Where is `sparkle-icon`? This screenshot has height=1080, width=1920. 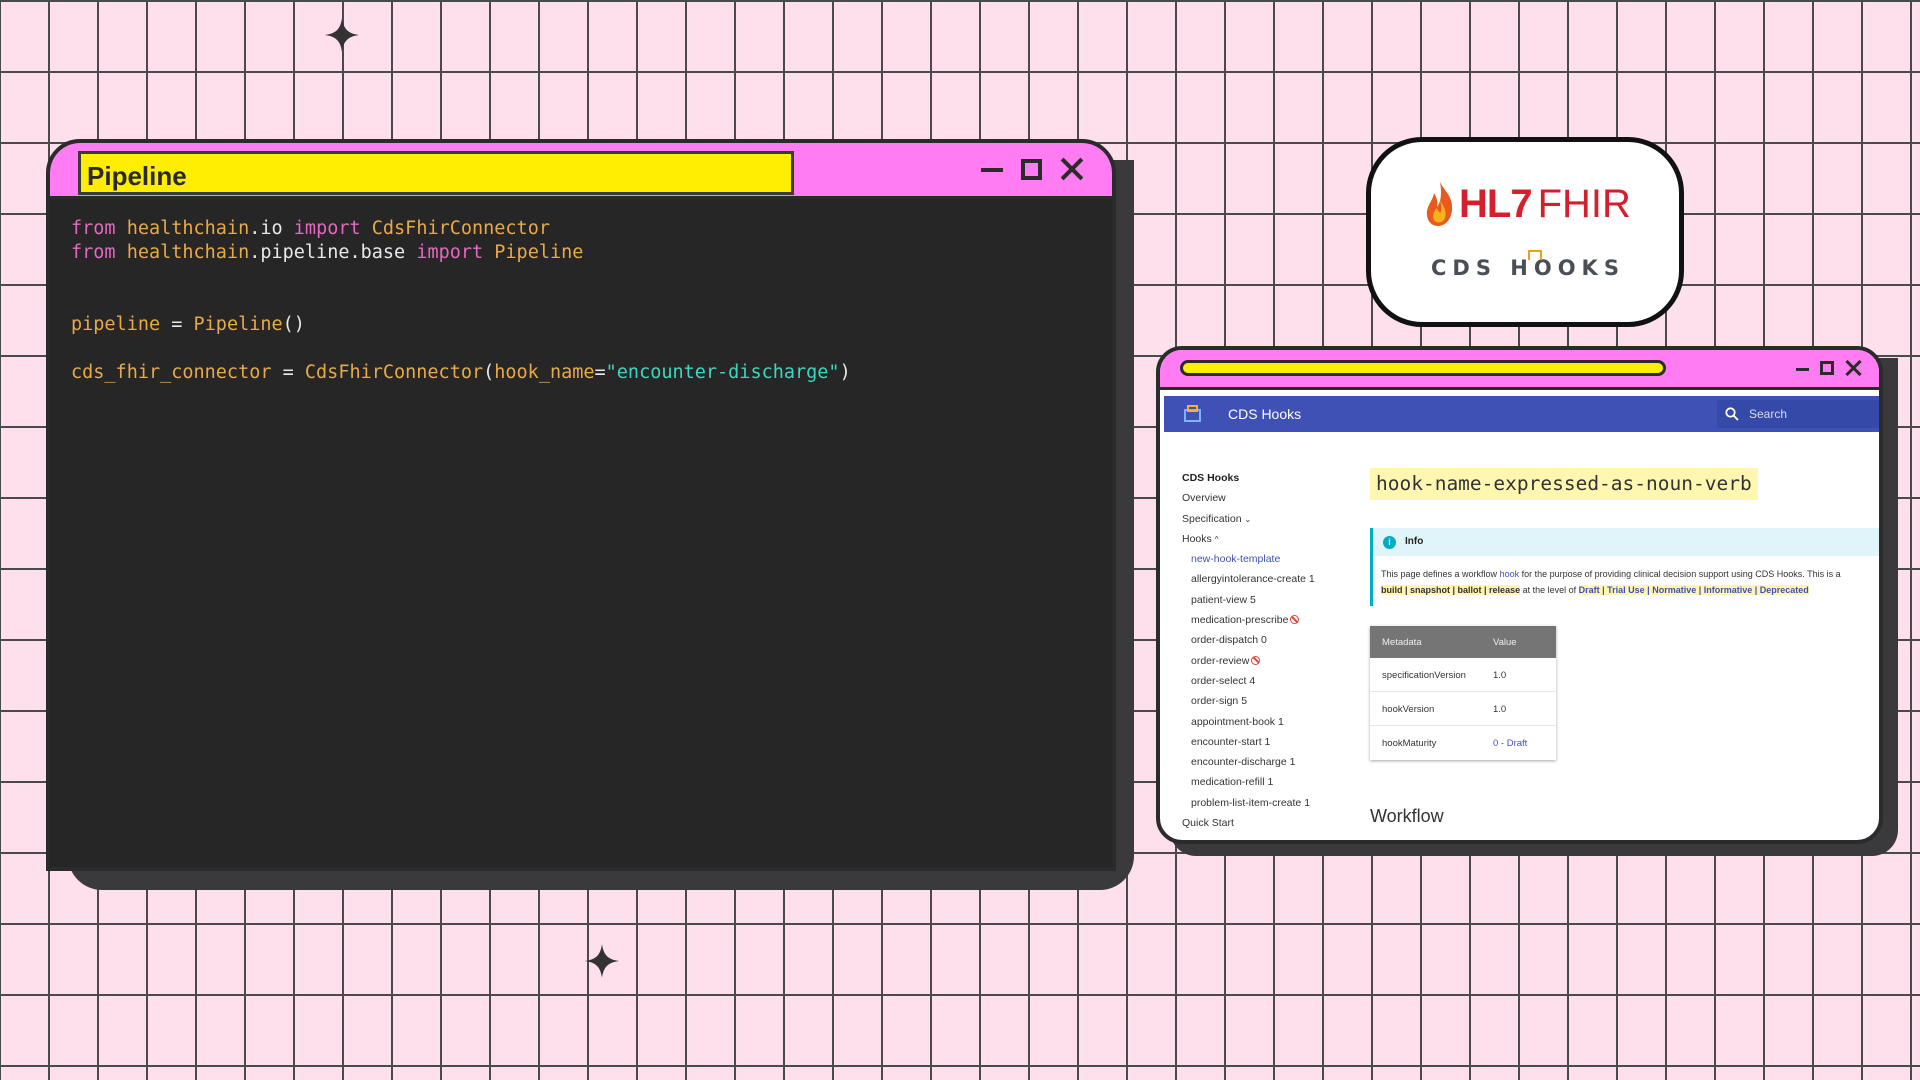
sparkle-icon is located at coordinates (342, 35).